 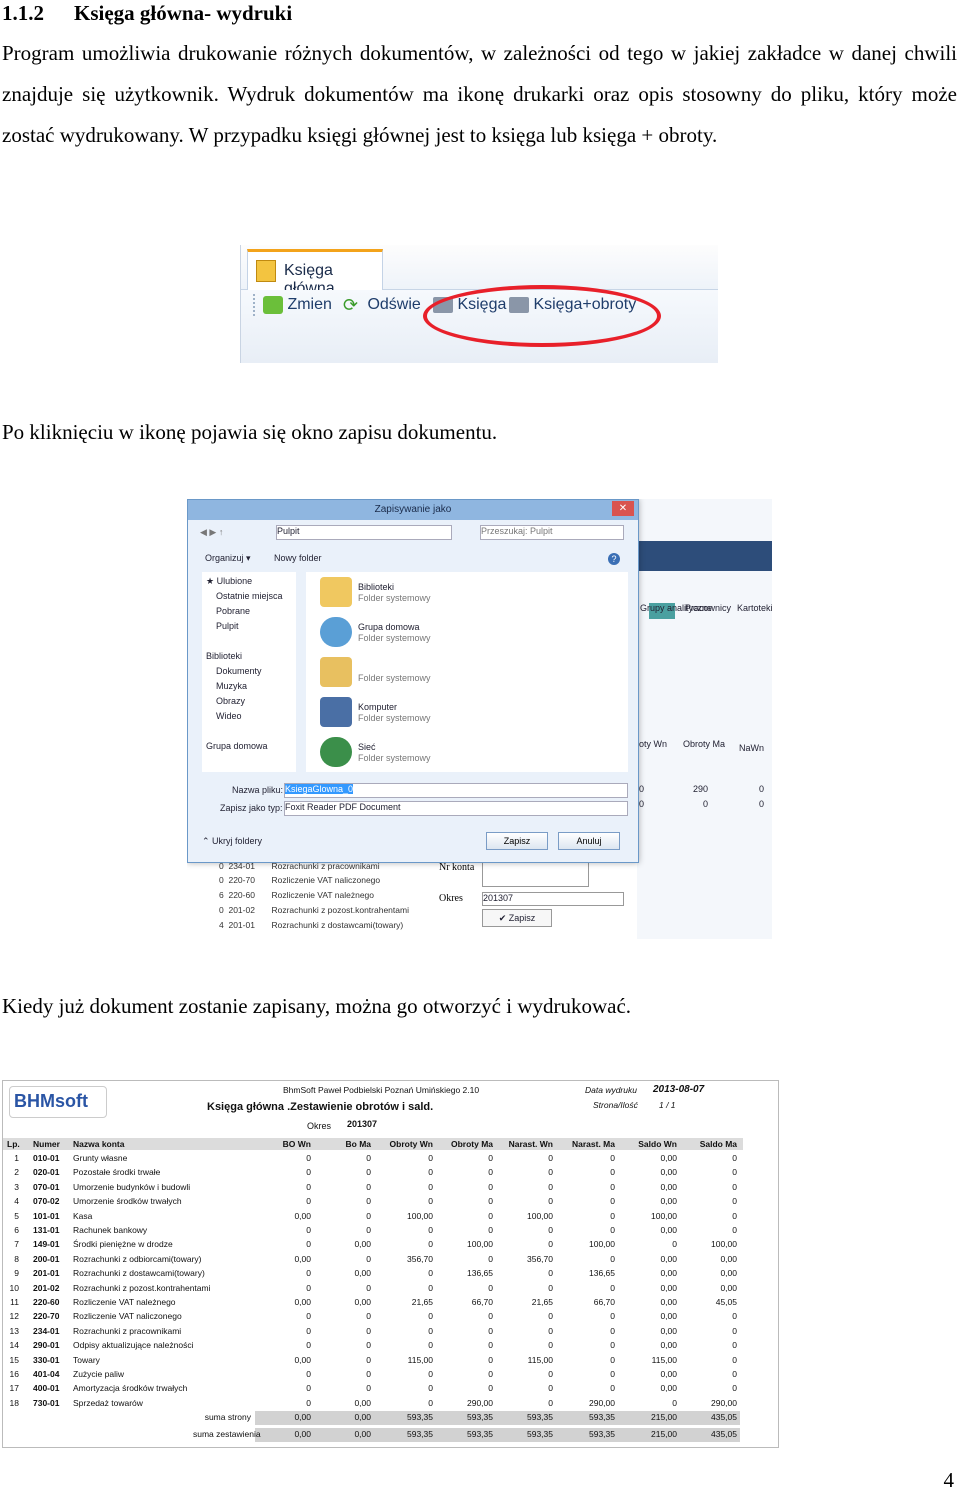 What do you see at coordinates (46, 1287) in the screenshot?
I see `table-cell: 201-02` at bounding box center [46, 1287].